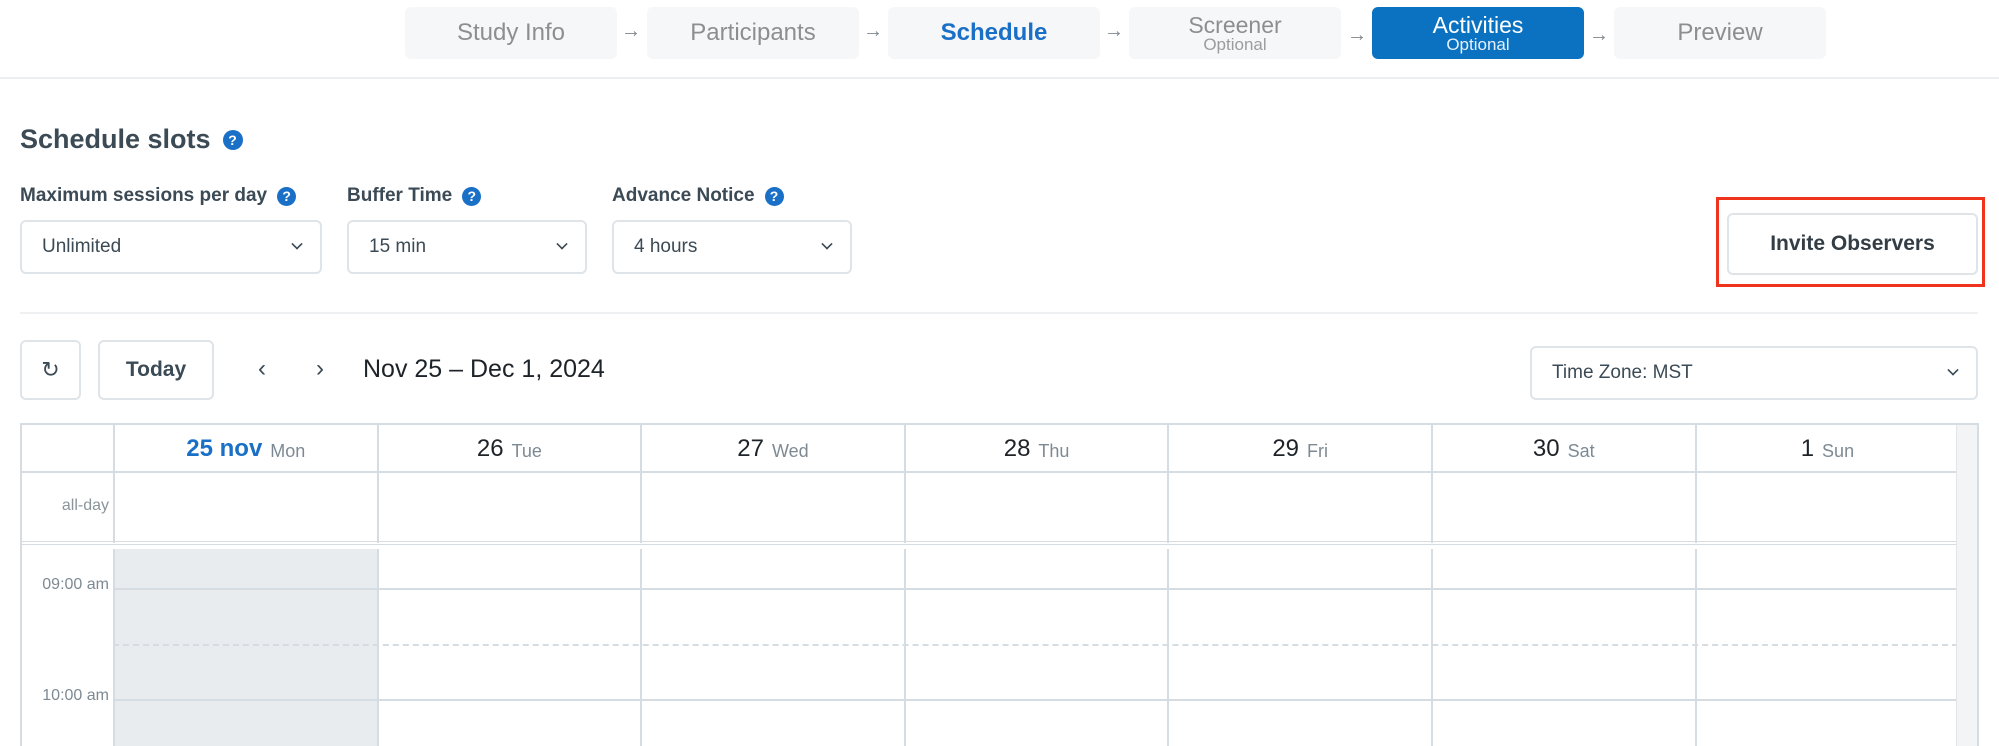 This screenshot has width=1999, height=746. What do you see at coordinates (156, 370) in the screenshot?
I see `today-button: Today` at bounding box center [156, 370].